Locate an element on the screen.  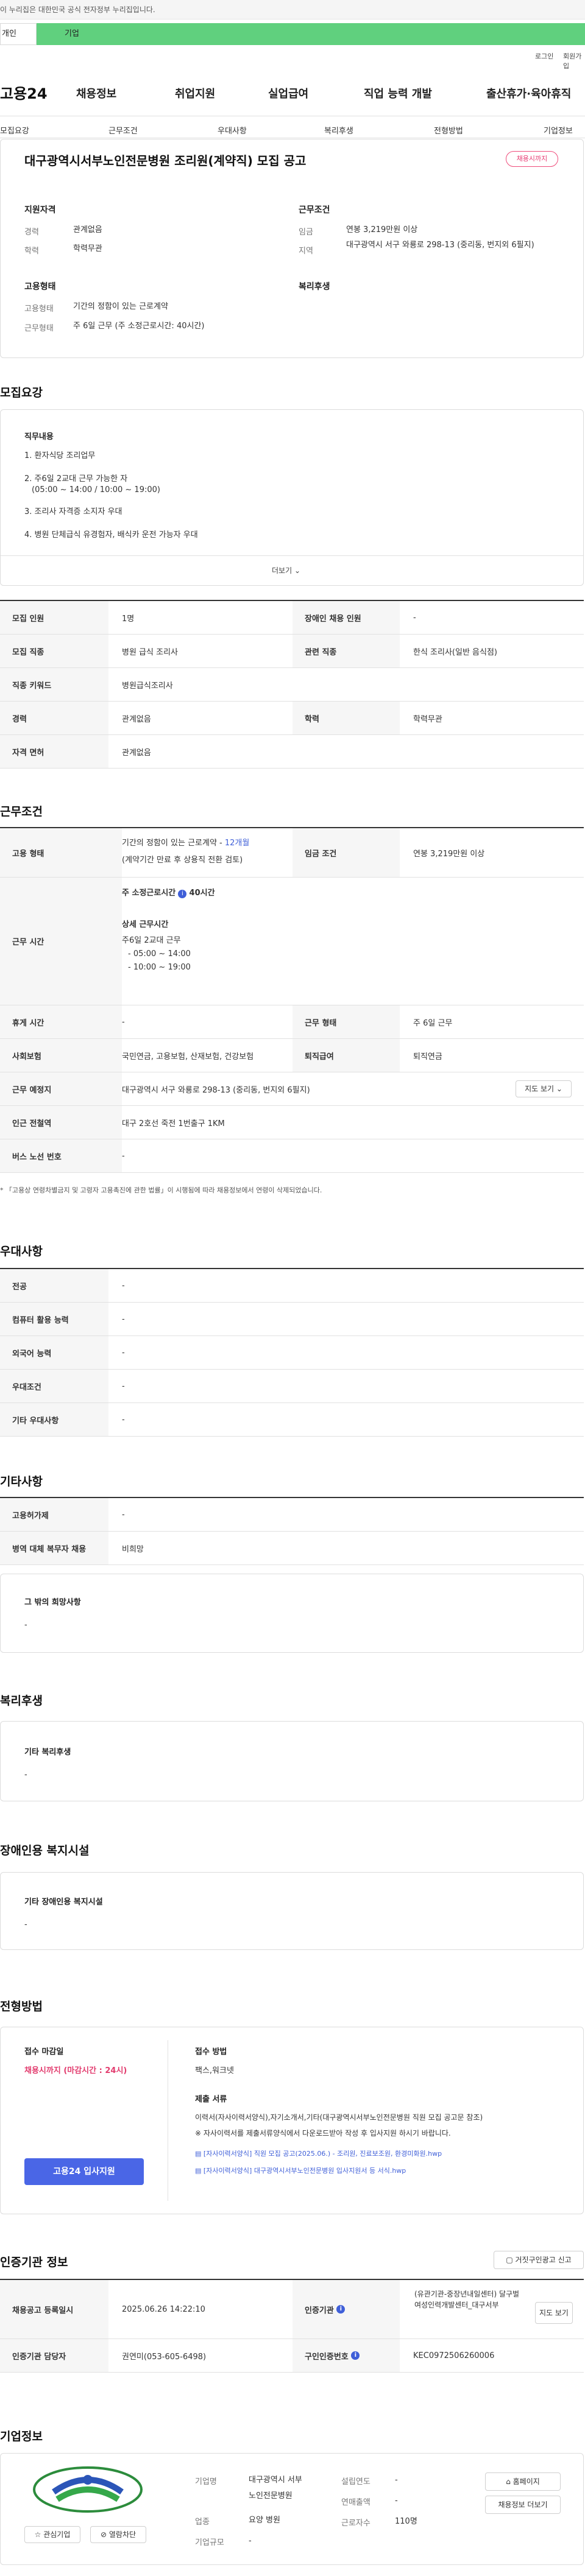
hours-detail-label: 상세 근무시간 is located at coordinates (145, 924).